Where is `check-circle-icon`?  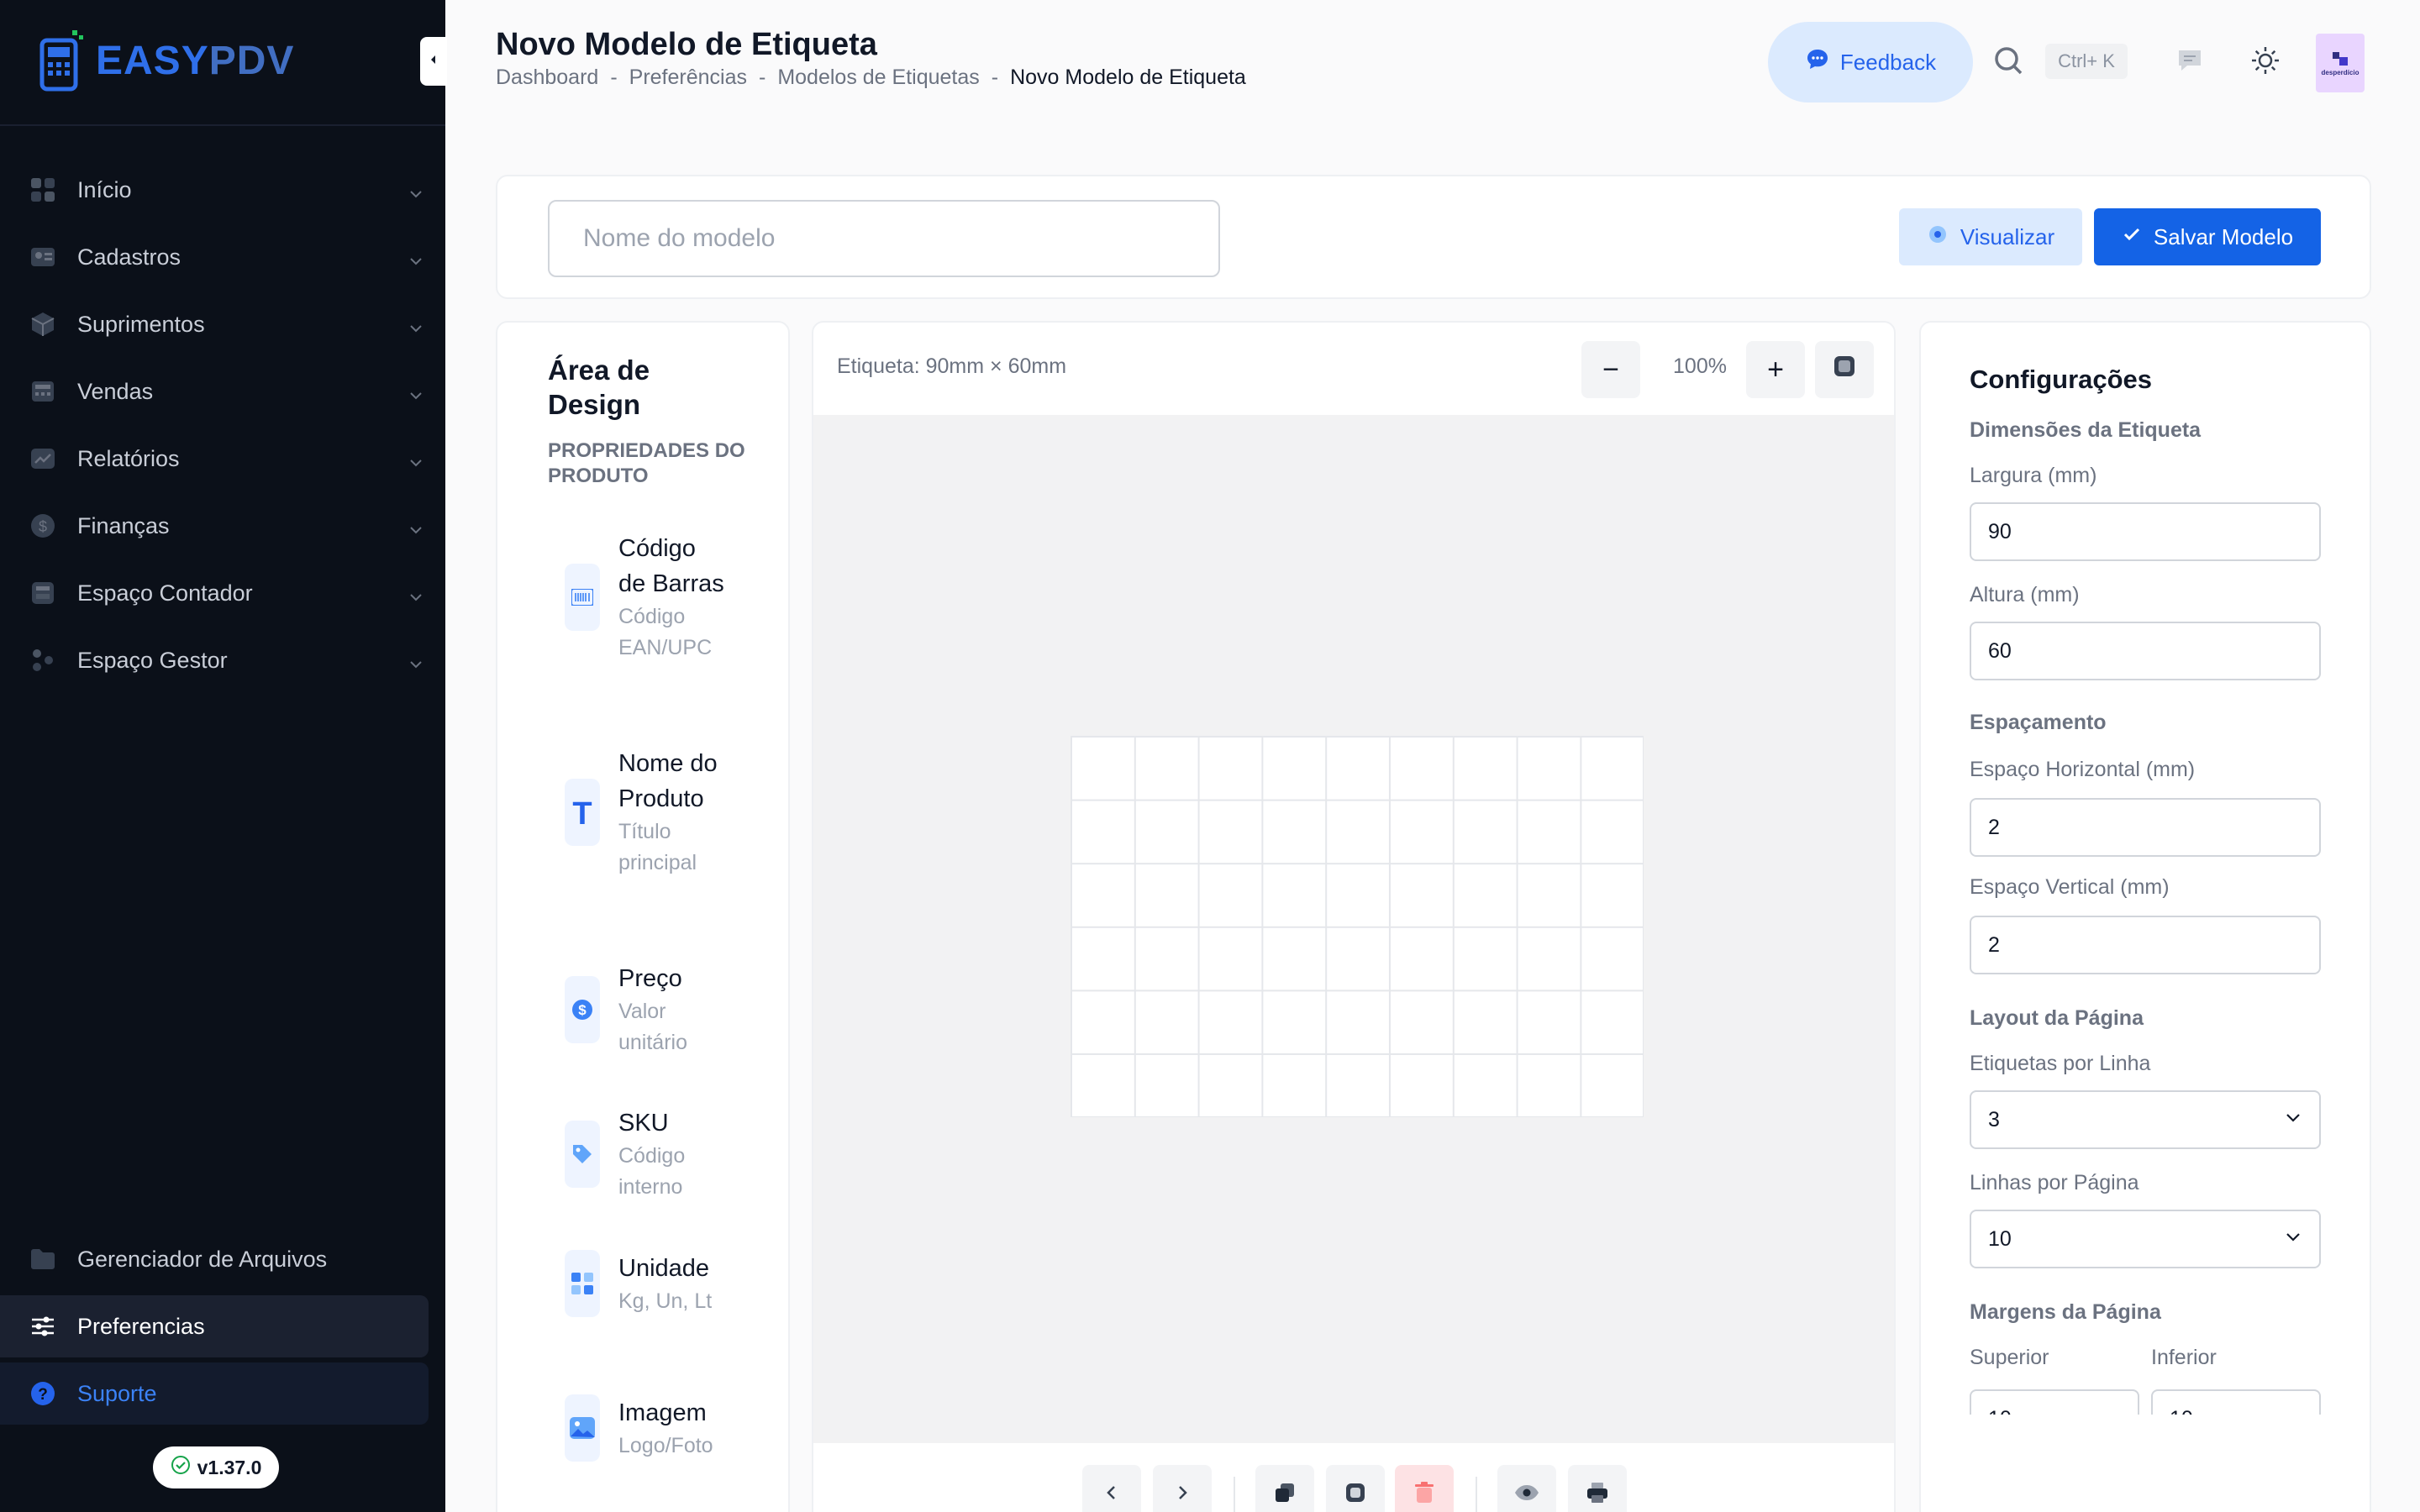 check-circle-icon is located at coordinates (181, 1467).